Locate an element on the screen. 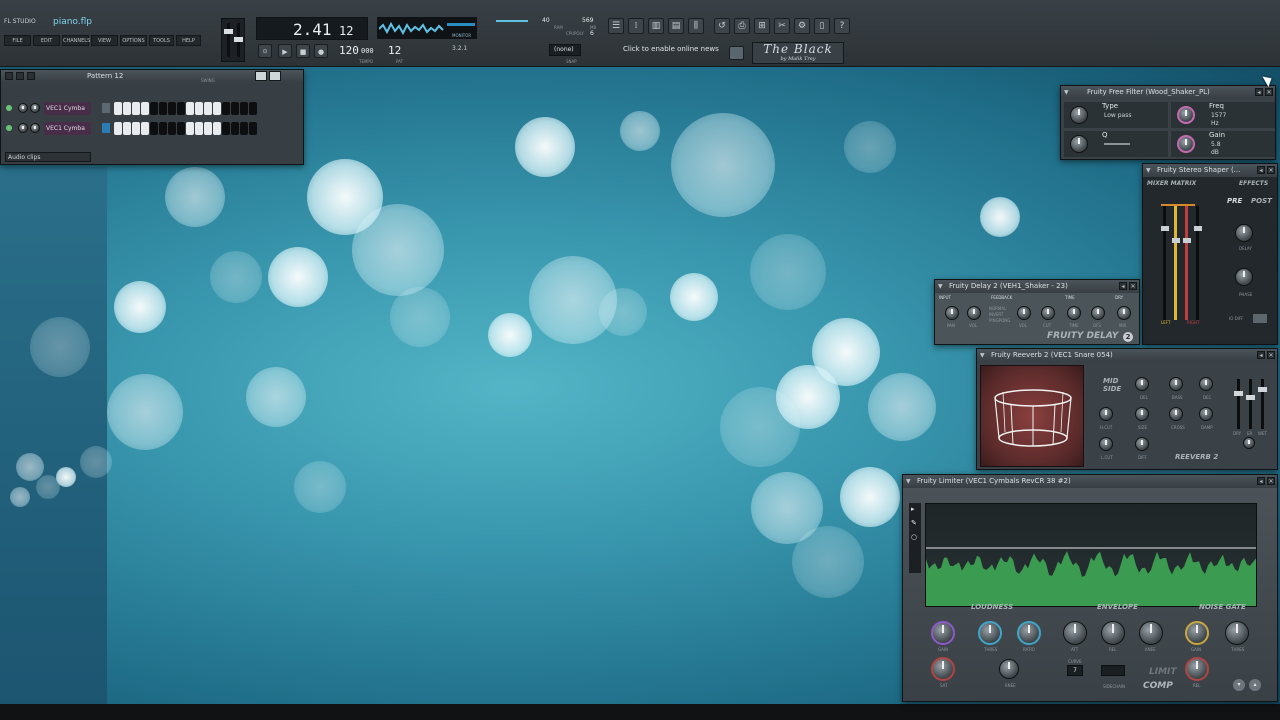  comp-mode: COMP is located at coordinates (1158, 686).